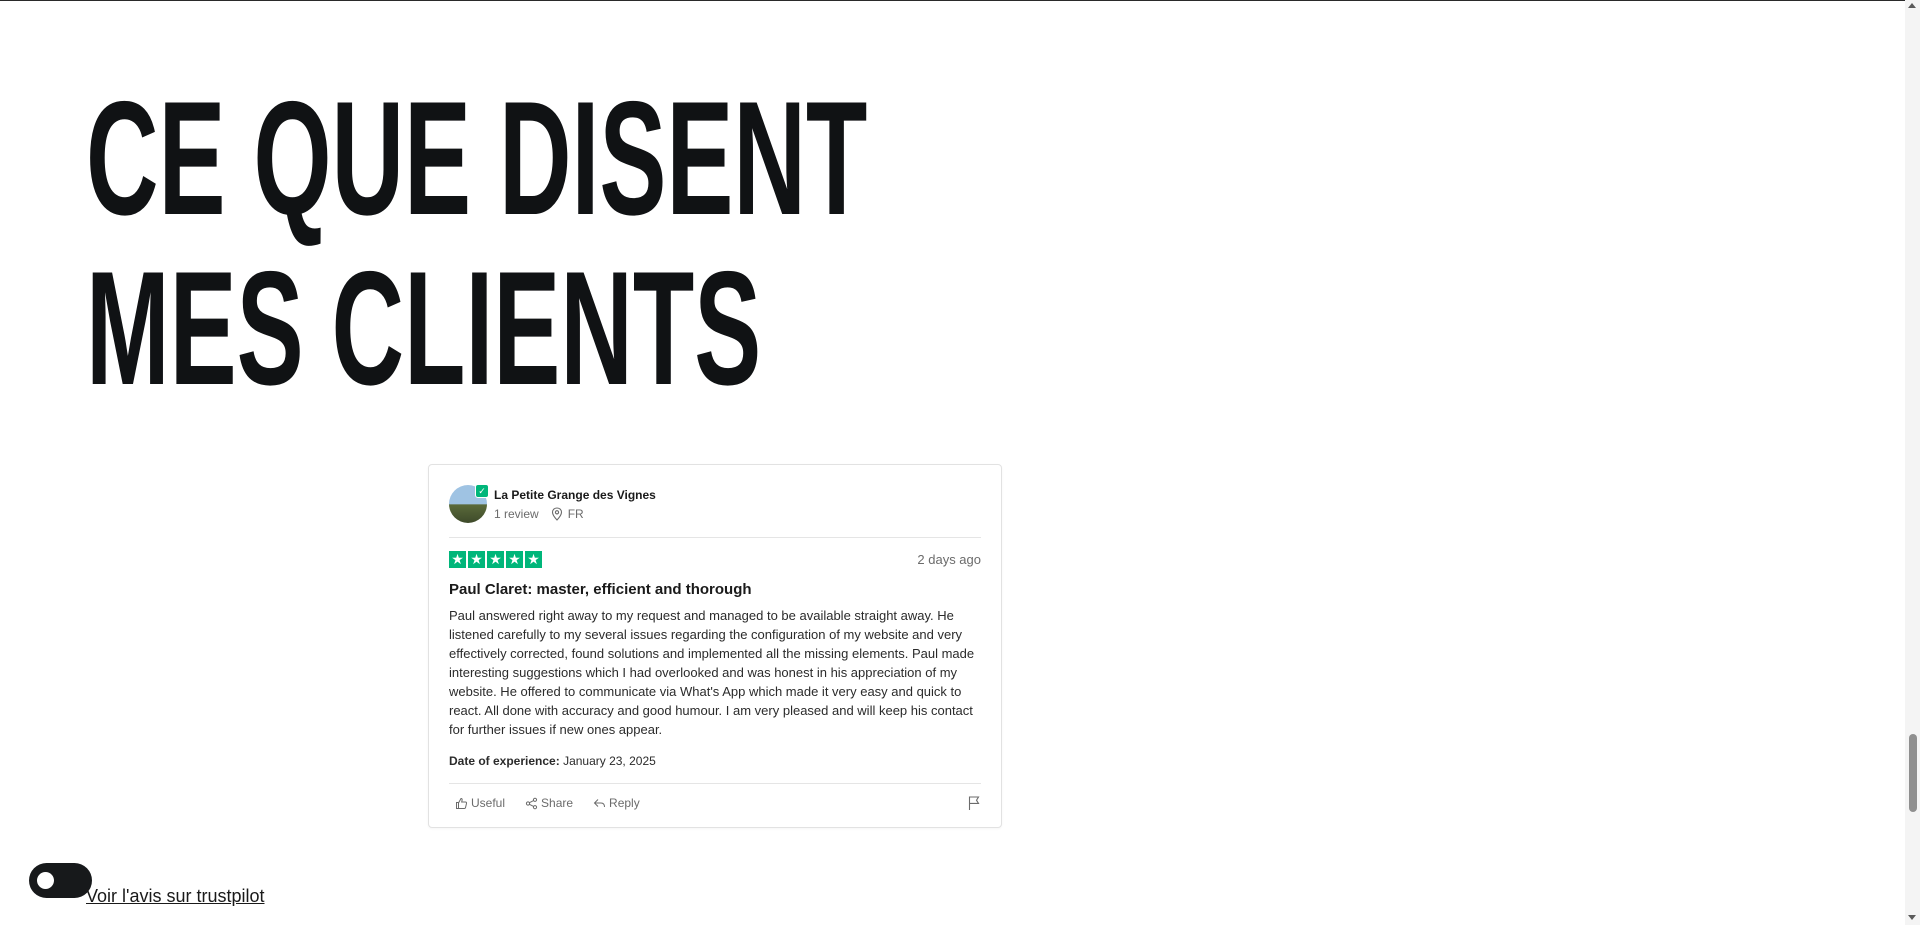  Describe the element at coordinates (469, 503) in the screenshot. I see `reviewer-avatar: ✓` at that location.